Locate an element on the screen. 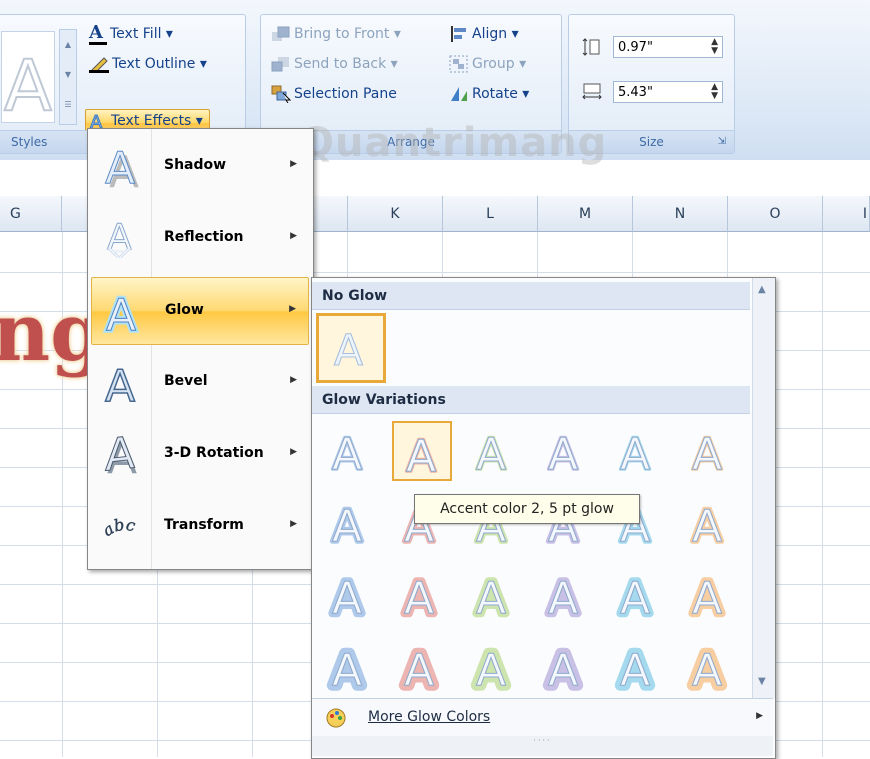  column-header-p: I is located at coordinates (846, 214).